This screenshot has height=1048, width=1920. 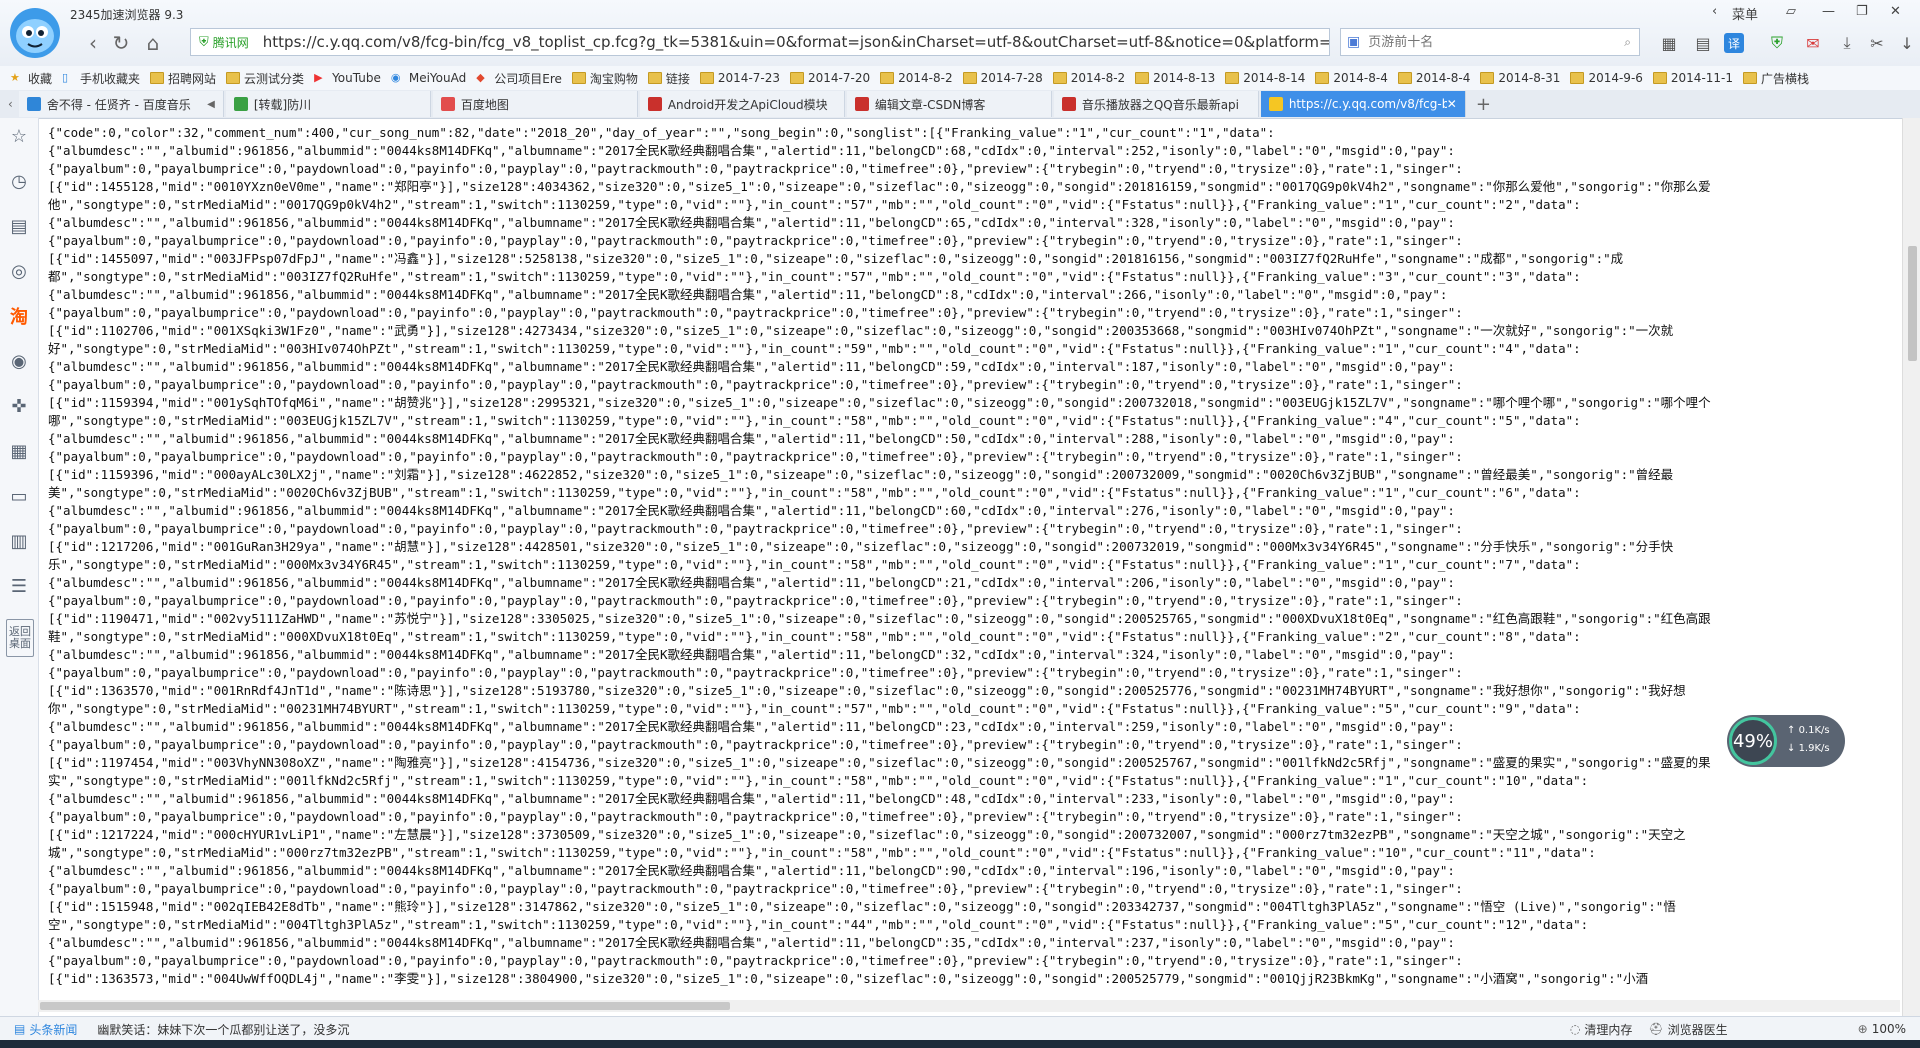 I want to click on bookmark-item: 2014-8-14, so click(x=1265, y=78).